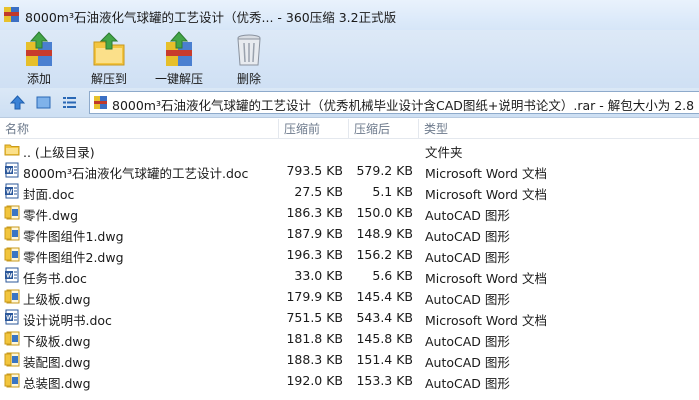 The image size is (699, 400). Describe the element at coordinates (318, 191) in the screenshot. I see `file-size: 27.5 KB` at that location.